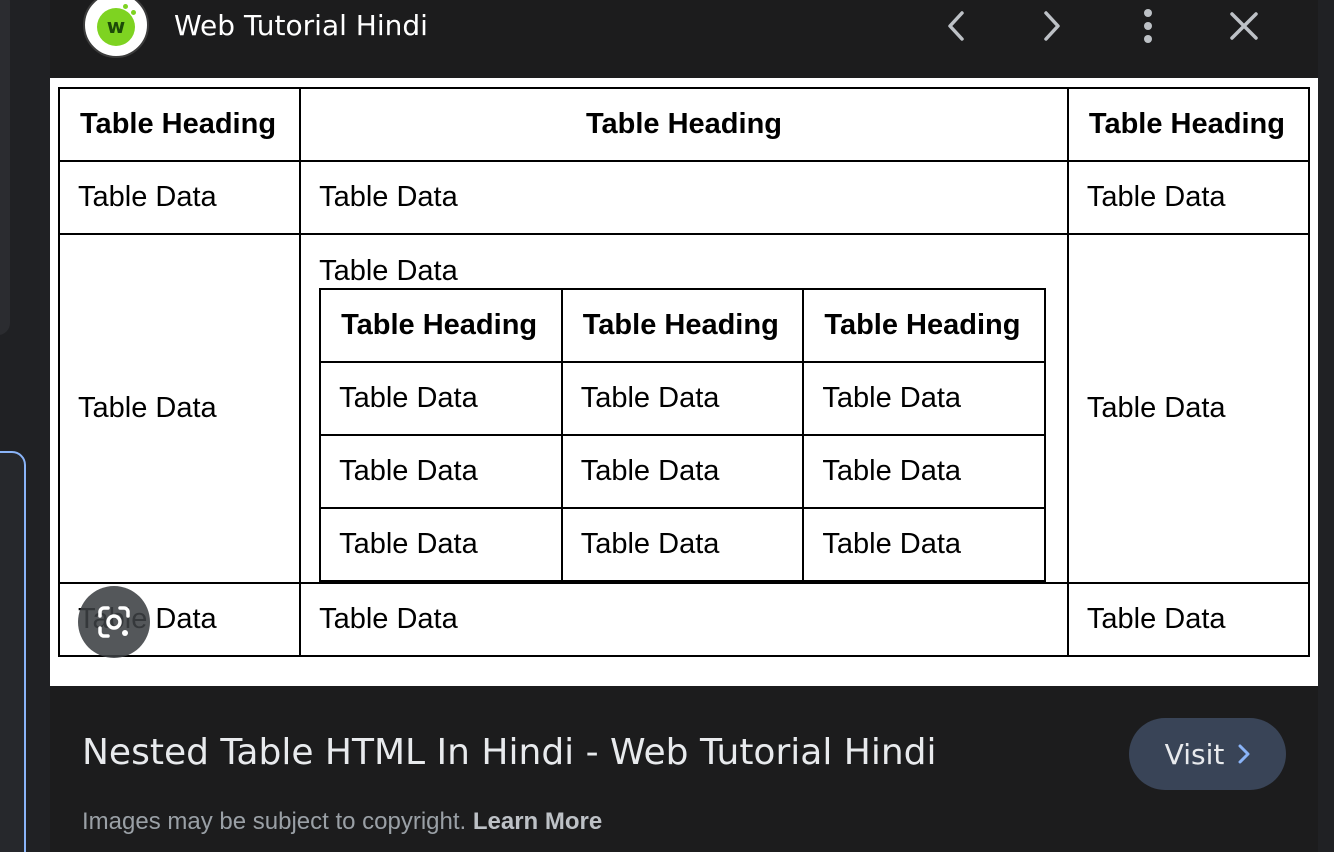  I want to click on learn-more-link: Learn More, so click(537, 821).